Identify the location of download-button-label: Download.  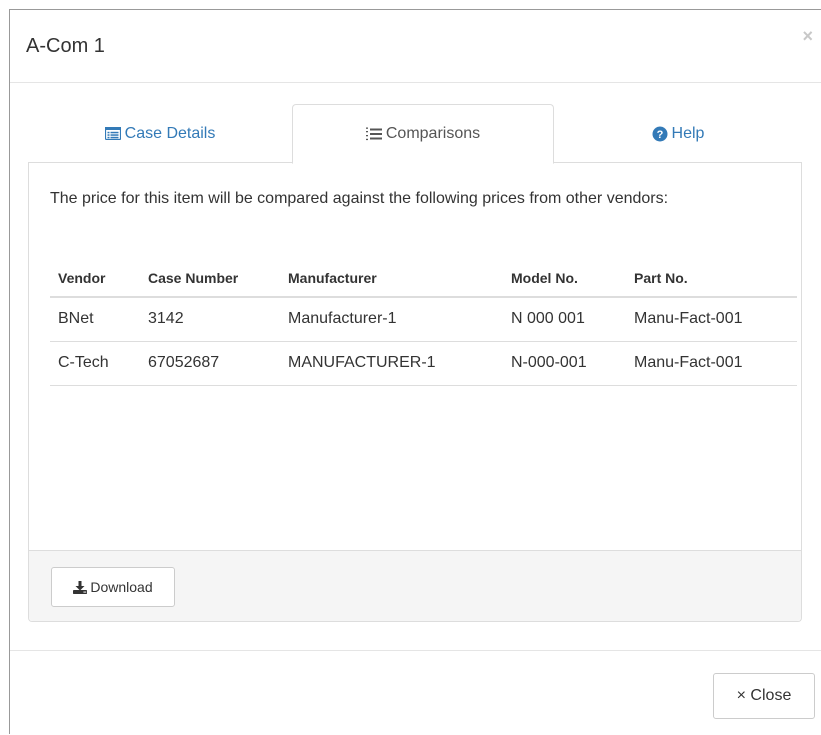
(121, 587).